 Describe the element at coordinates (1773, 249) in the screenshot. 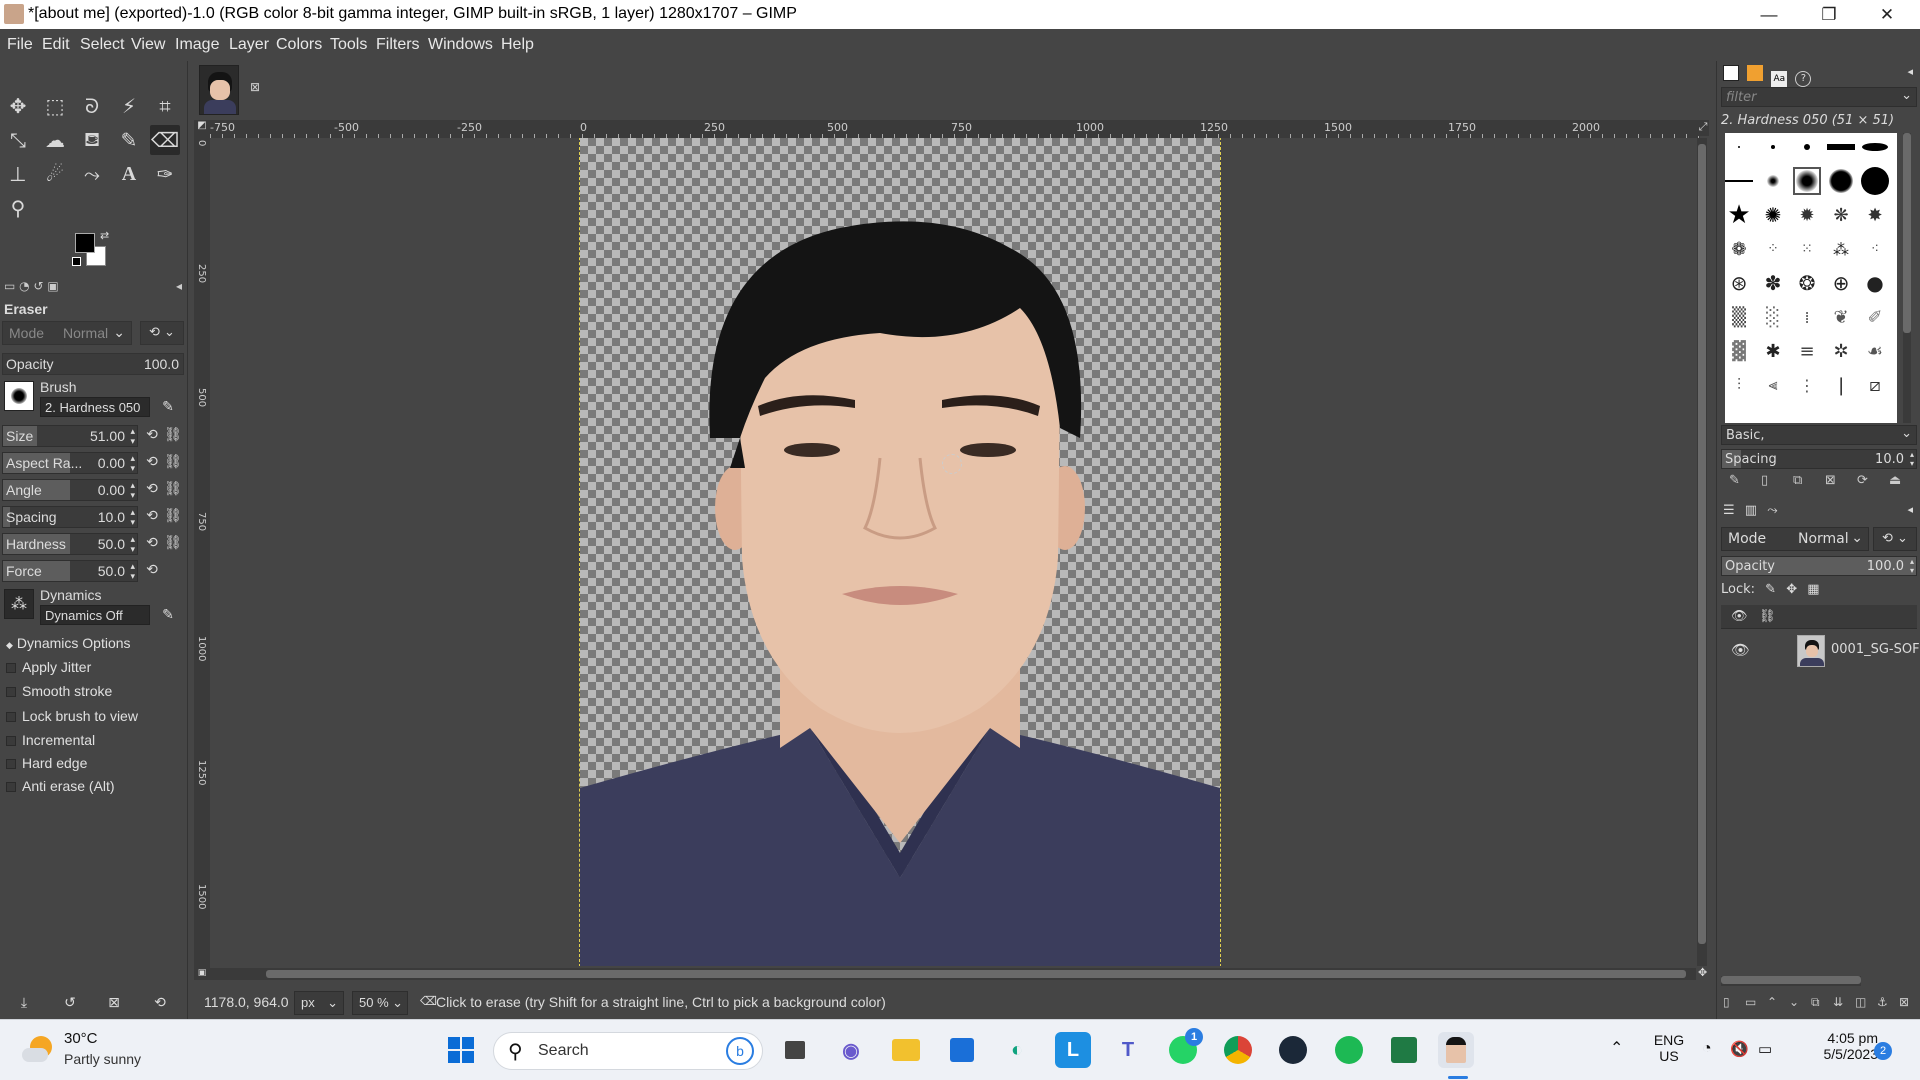

I see `brush-dots: ⁘` at that location.